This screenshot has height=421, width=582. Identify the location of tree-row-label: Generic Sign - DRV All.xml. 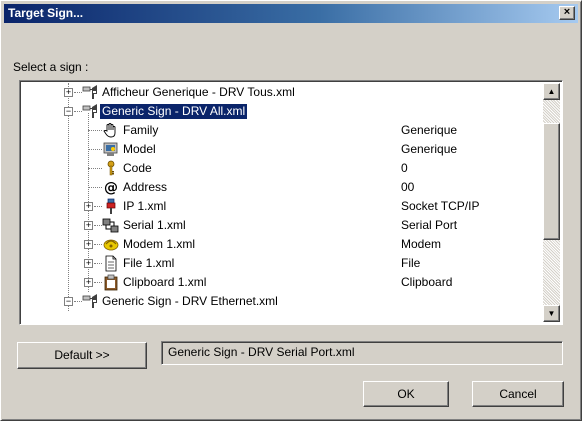
(173, 111).